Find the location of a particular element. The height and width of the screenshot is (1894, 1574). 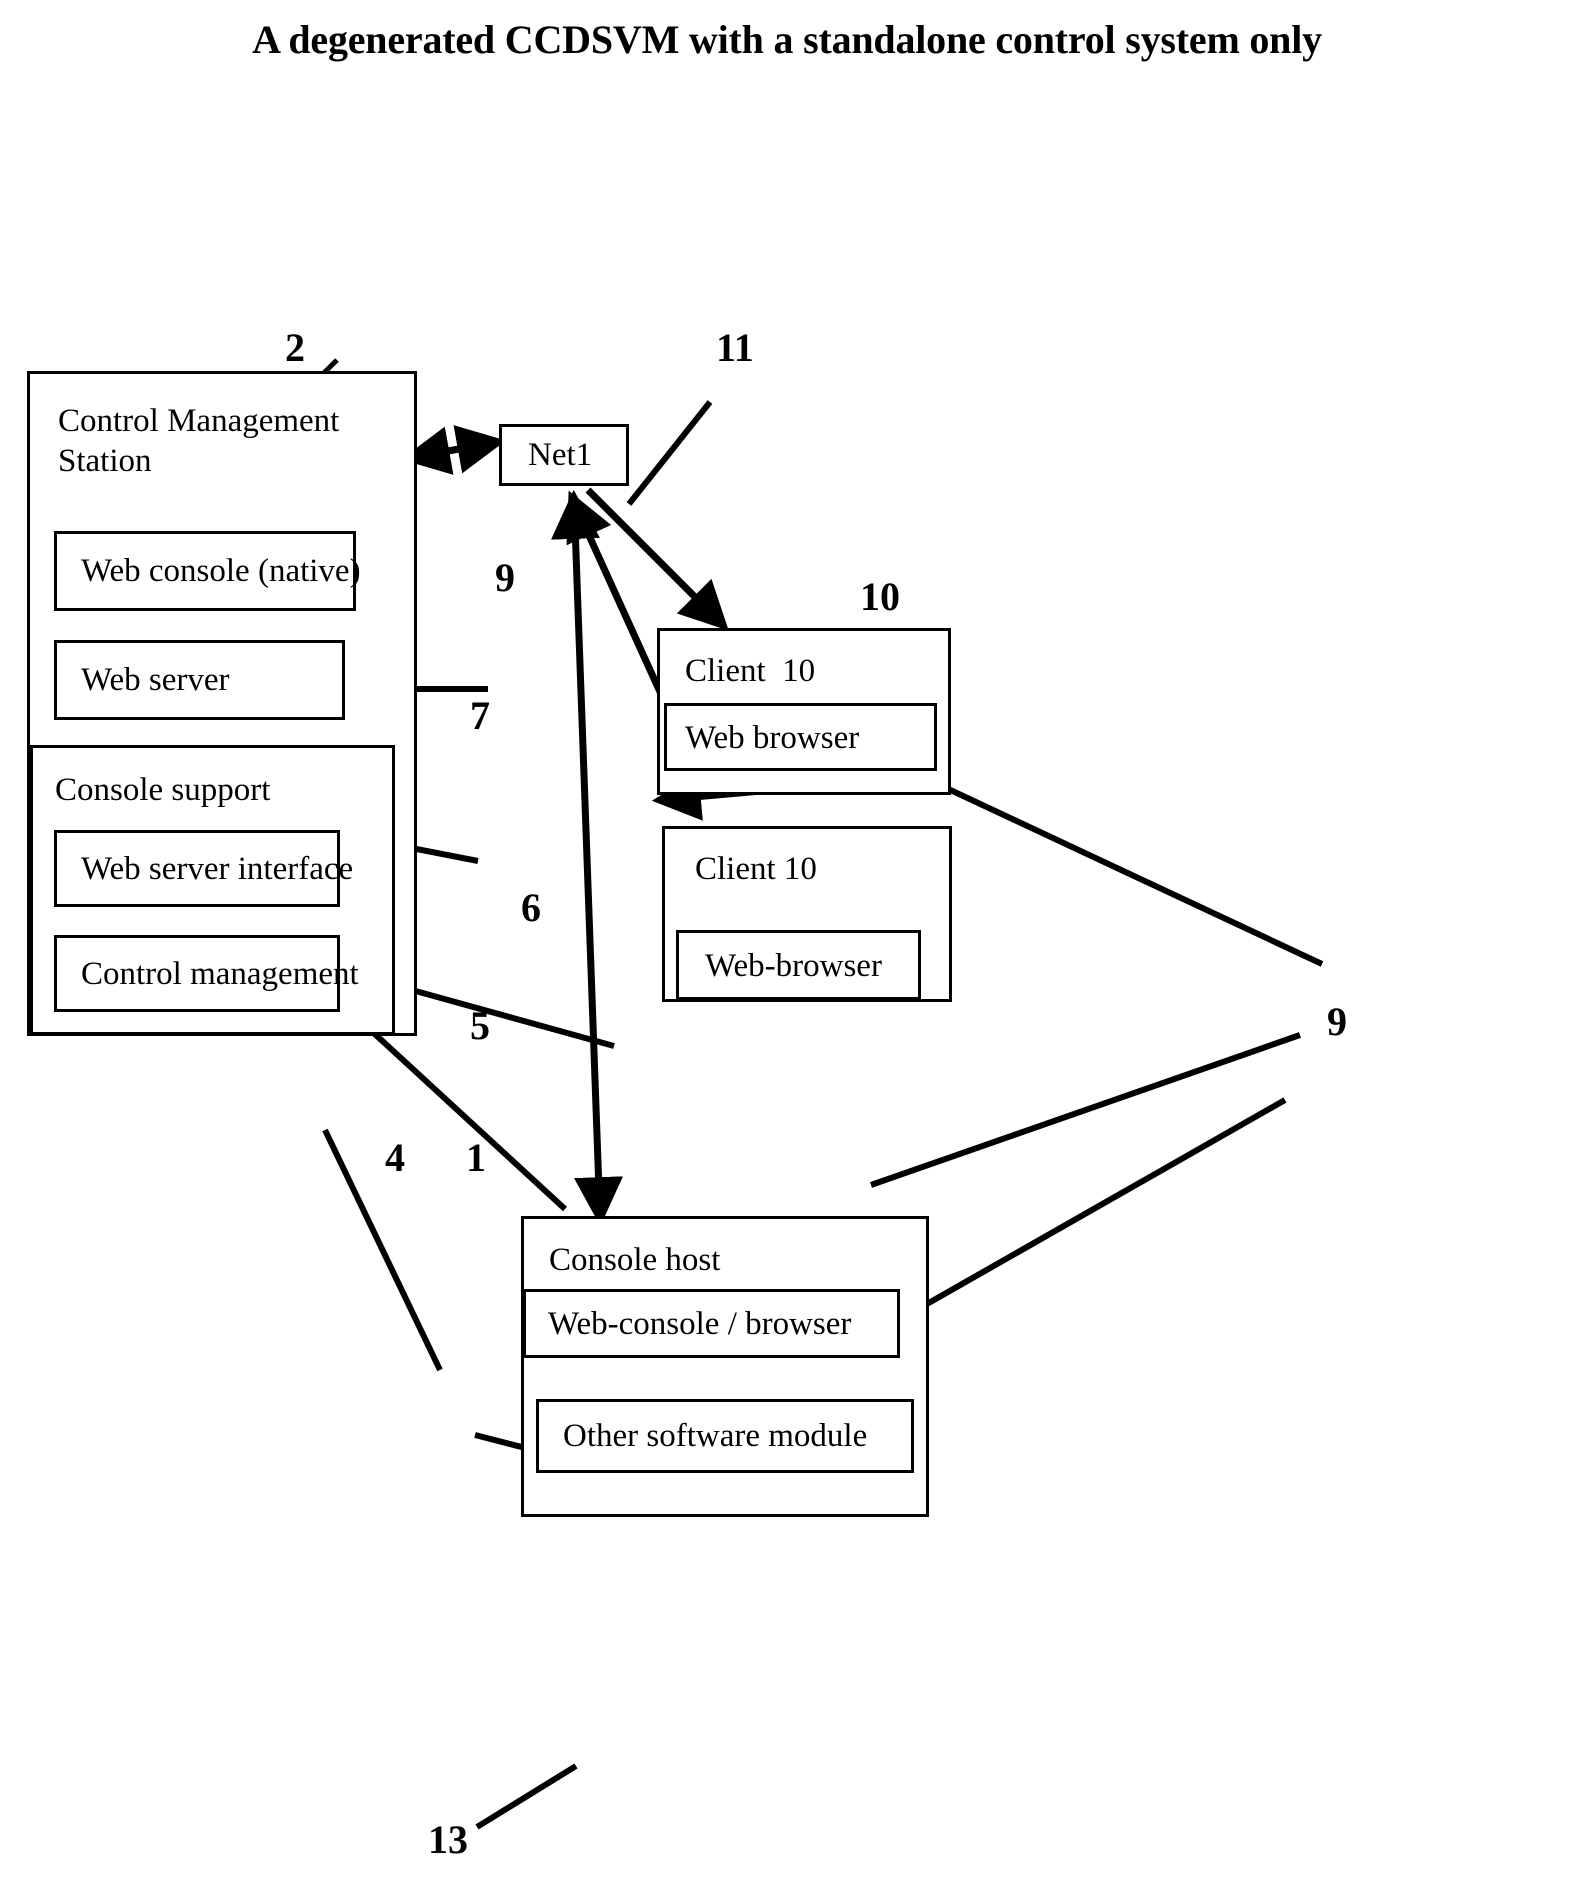

ref-number-1: 1 is located at coordinates (476, 1157).